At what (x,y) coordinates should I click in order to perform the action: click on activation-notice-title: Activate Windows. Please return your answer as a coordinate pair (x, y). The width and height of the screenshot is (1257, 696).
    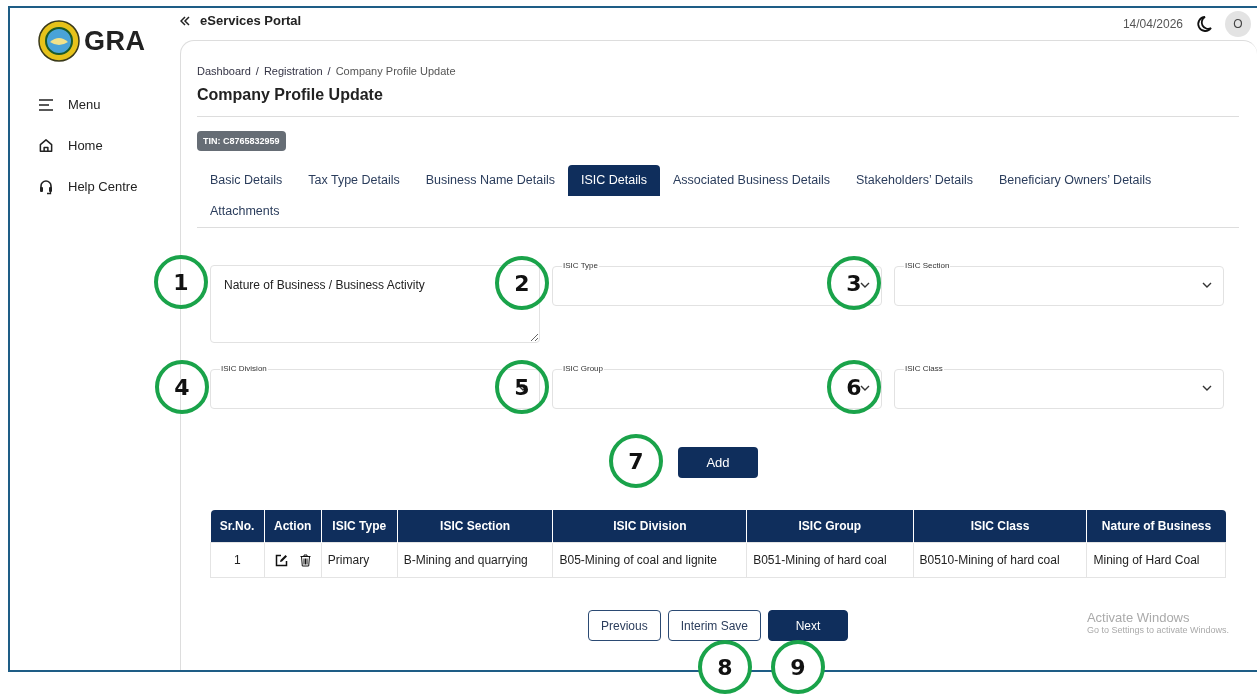
    Looking at the image, I should click on (1138, 617).